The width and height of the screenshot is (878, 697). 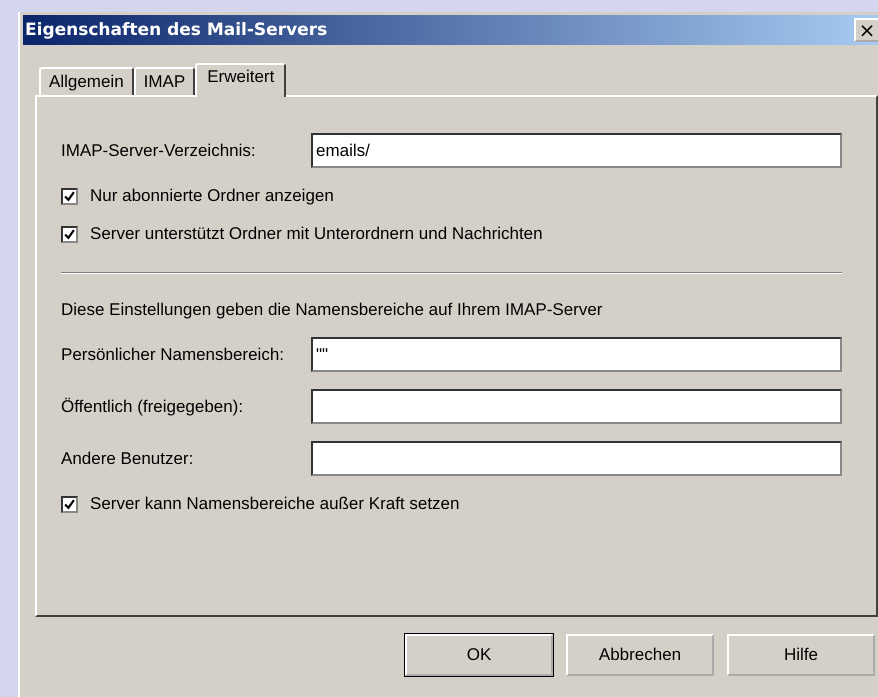 I want to click on tab: Erweitert, so click(x=240, y=80).